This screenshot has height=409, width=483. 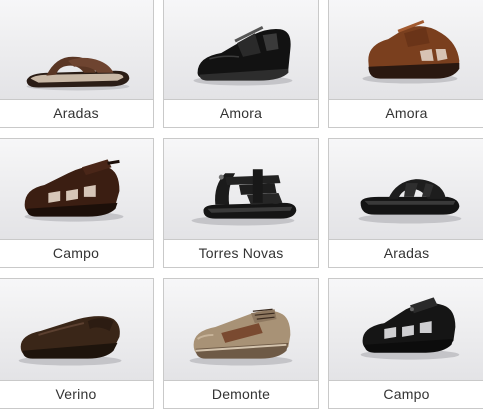 What do you see at coordinates (70, 341) in the screenshot?
I see `brown-loafer-icon` at bounding box center [70, 341].